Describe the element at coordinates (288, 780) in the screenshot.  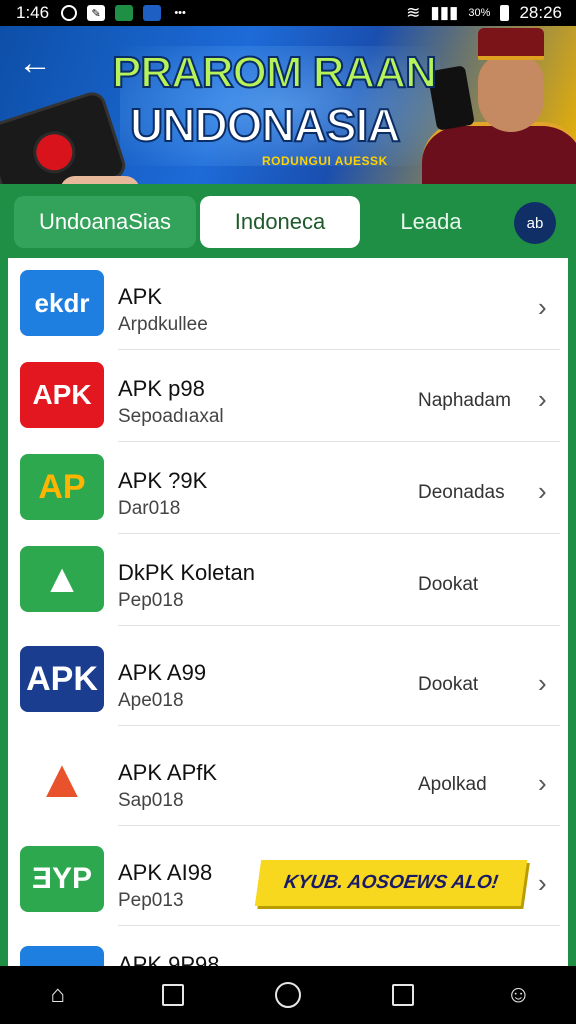
I see `list-item: ▲ APK APfK Sap018 Apolkad ›` at that location.